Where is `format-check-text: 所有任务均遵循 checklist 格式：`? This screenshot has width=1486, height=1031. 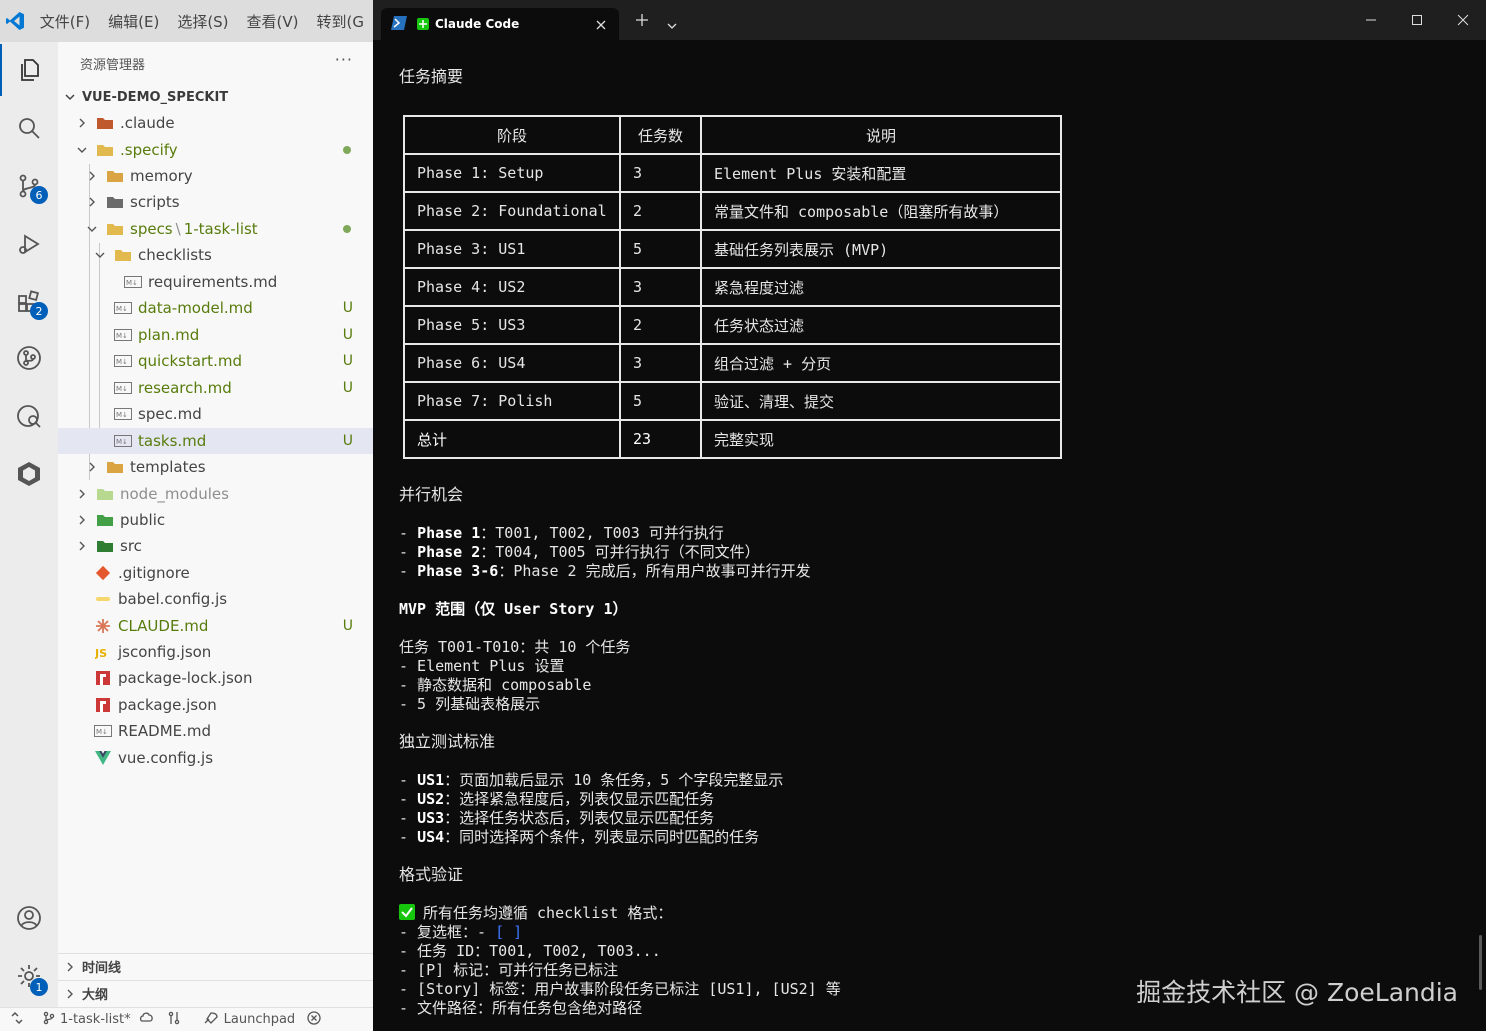
format-check-text: 所有任务均遵循 checklist 格式： is located at coordinates (548, 913).